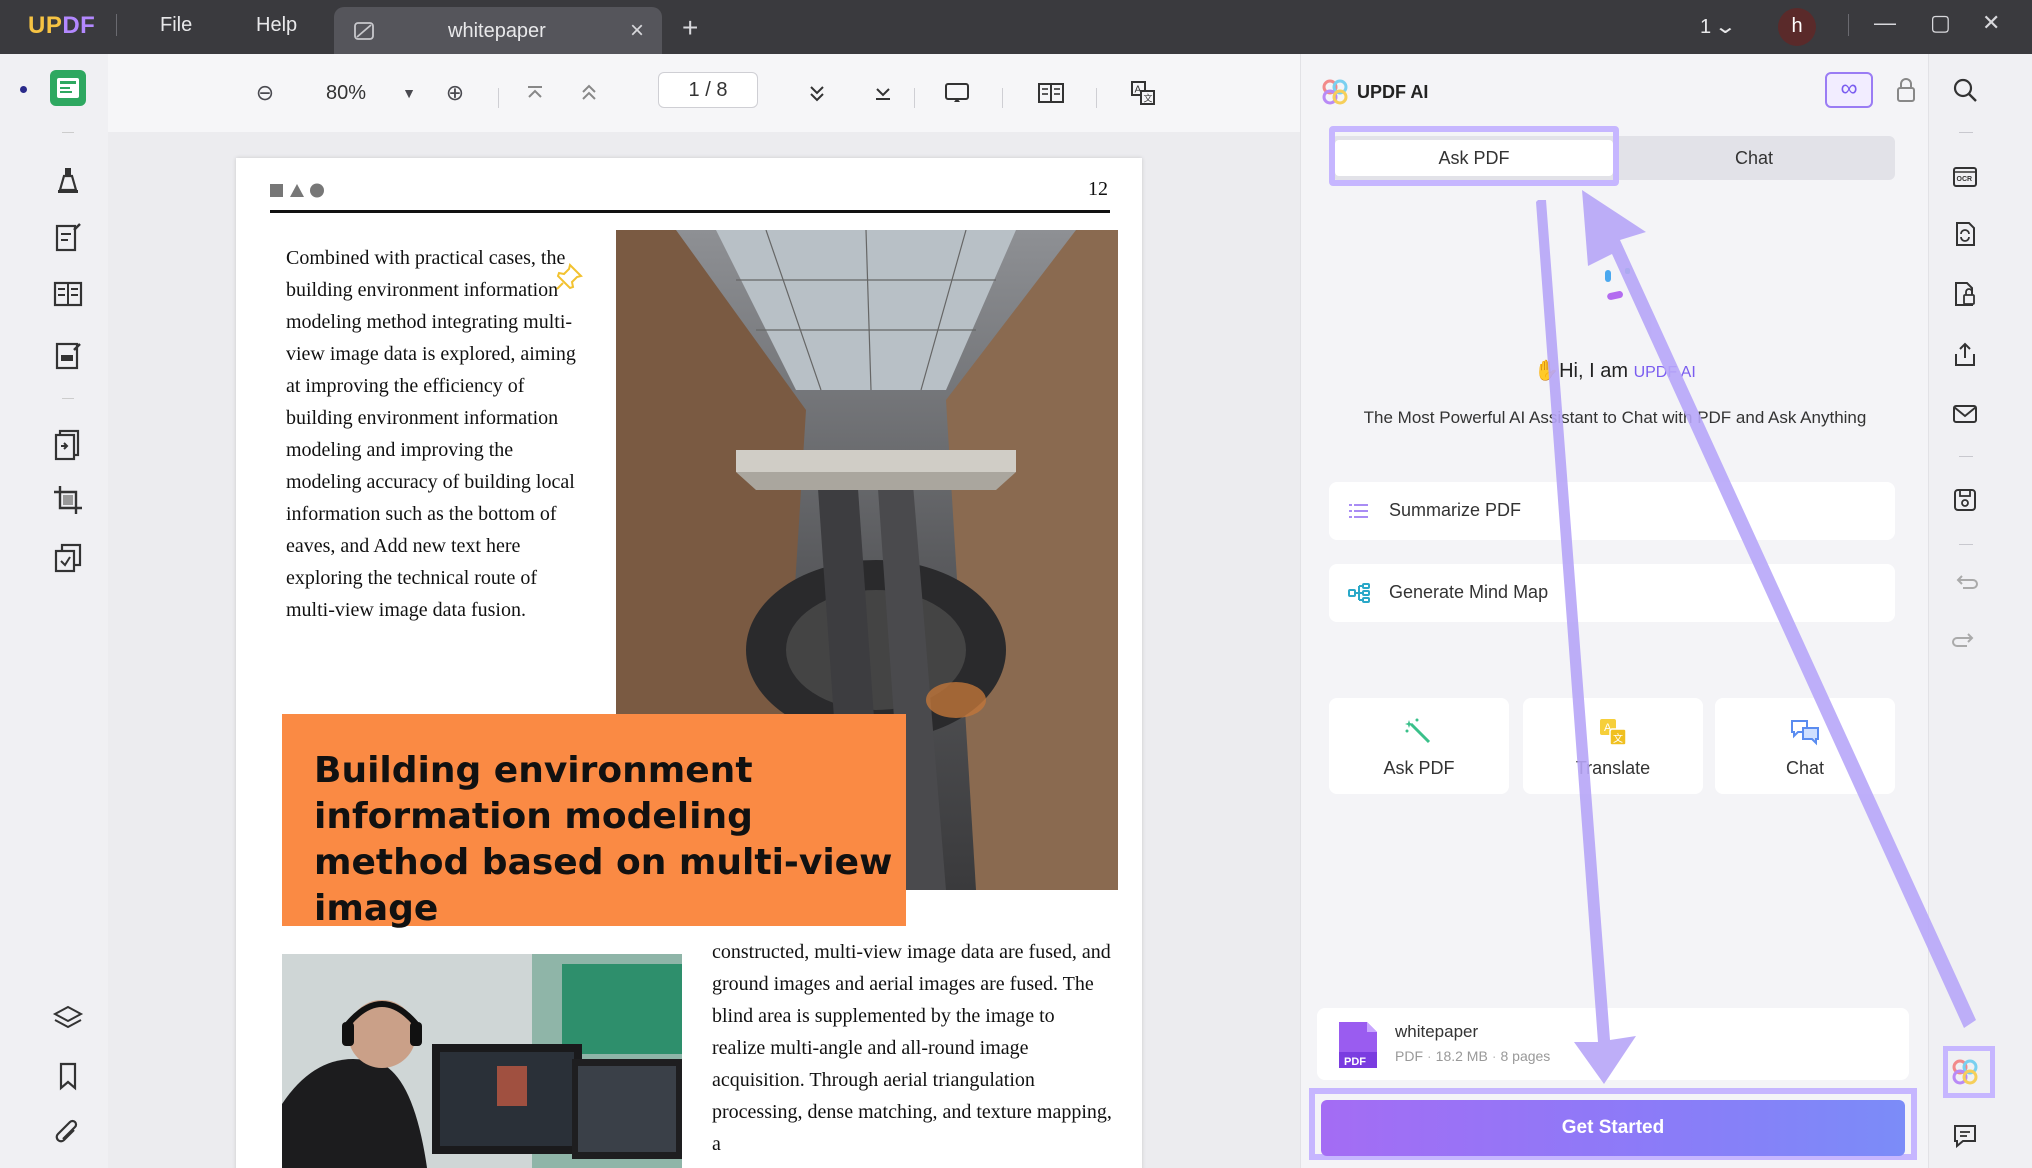  What do you see at coordinates (1706, 27) in the screenshot?
I see `window-count-label: 1` at bounding box center [1706, 27].